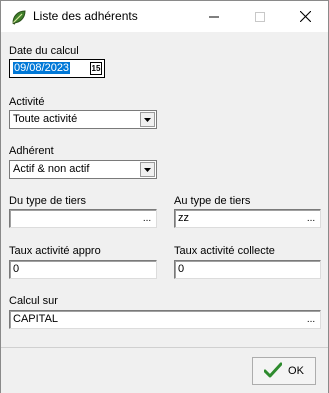  Describe the element at coordinates (183, 218) in the screenshot. I see `au-type-tiers-value: zz` at that location.